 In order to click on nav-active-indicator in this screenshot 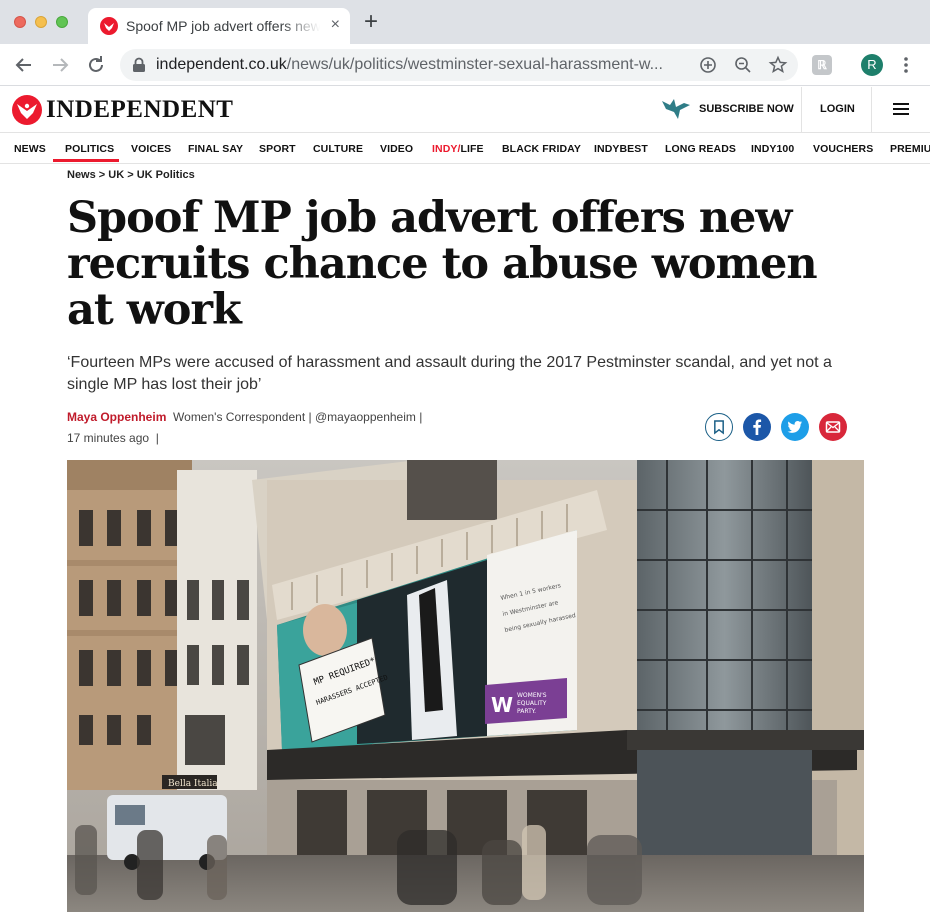, I will do `click(86, 160)`.